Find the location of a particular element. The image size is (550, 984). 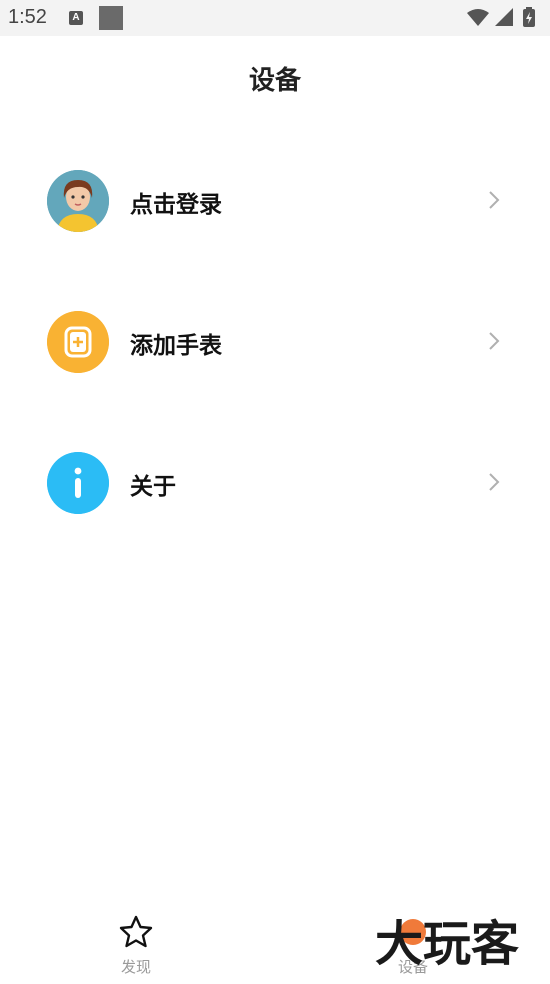

tab-discover-label: 发现 is located at coordinates (135, 967).